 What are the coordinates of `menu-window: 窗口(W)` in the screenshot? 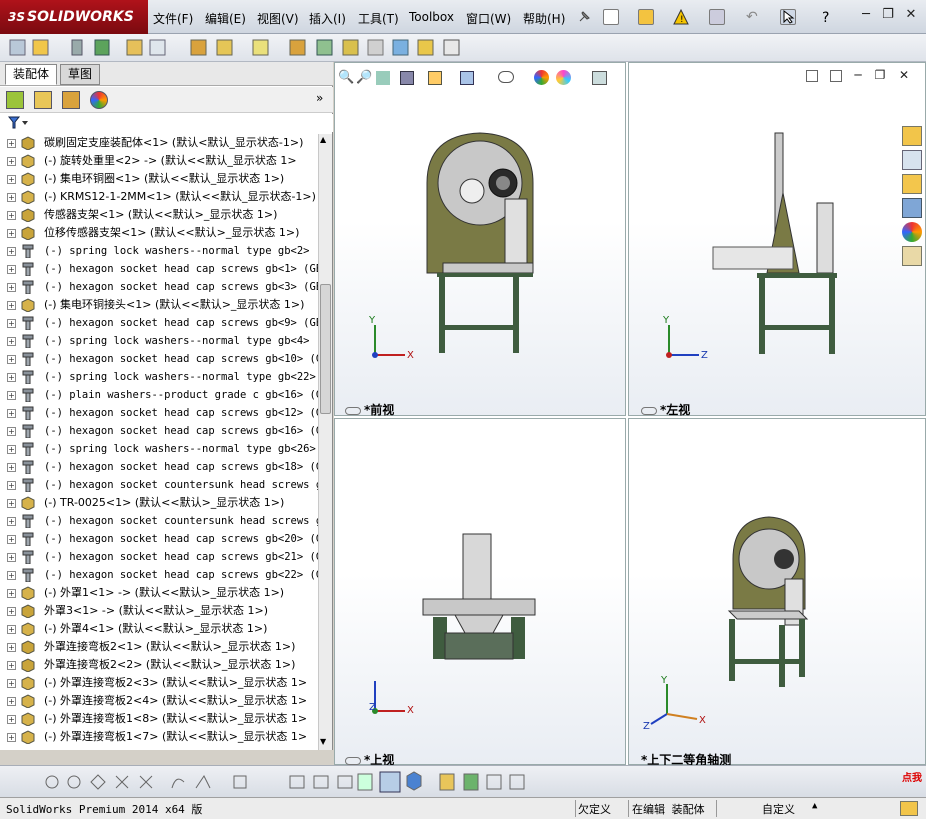 It's located at (488, 18).